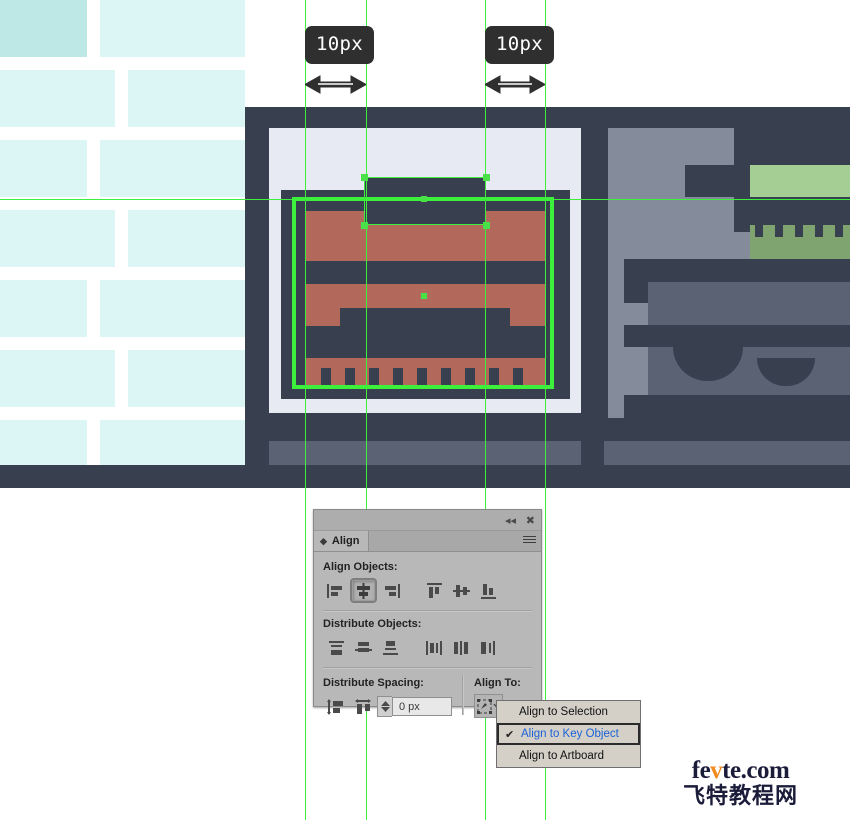 This screenshot has height=820, width=850. What do you see at coordinates (323, 540) in the screenshot?
I see `chevron-updown-icon: ◆` at bounding box center [323, 540].